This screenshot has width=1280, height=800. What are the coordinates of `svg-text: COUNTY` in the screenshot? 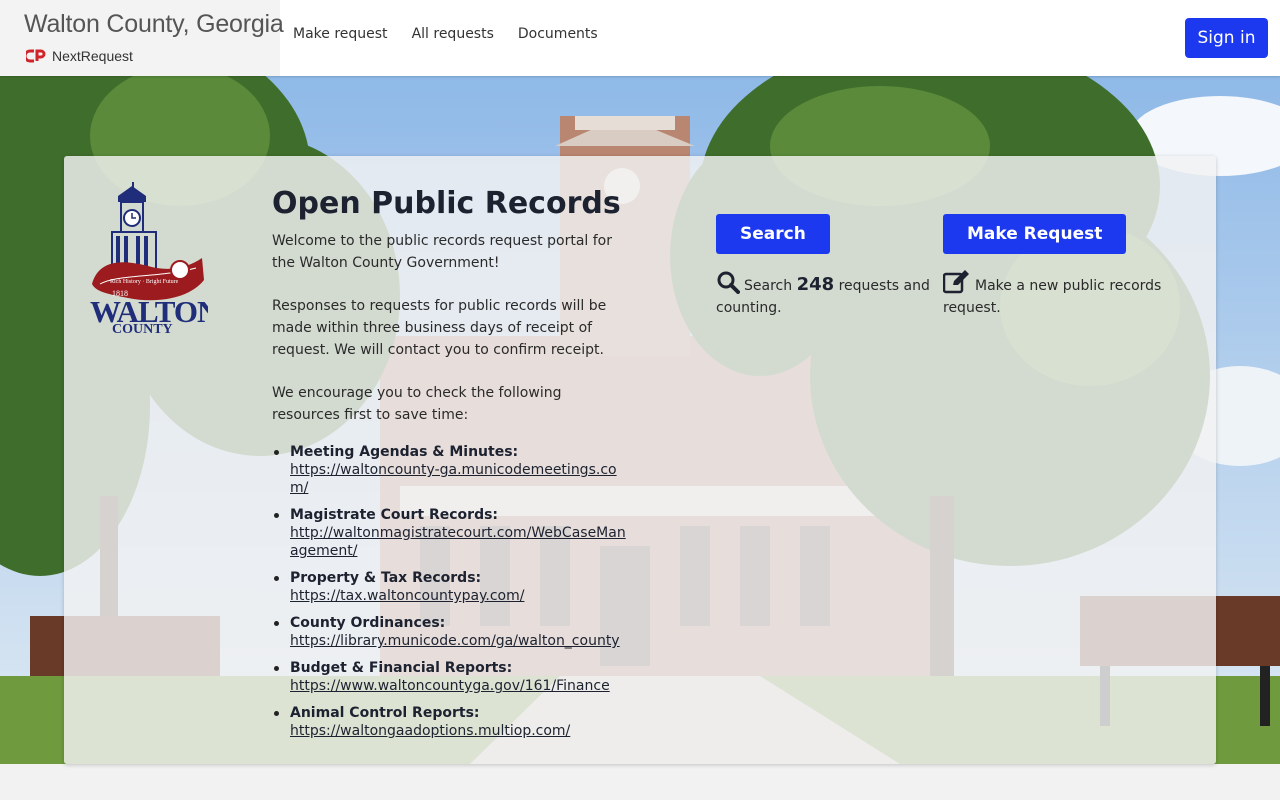 It's located at (142, 328).